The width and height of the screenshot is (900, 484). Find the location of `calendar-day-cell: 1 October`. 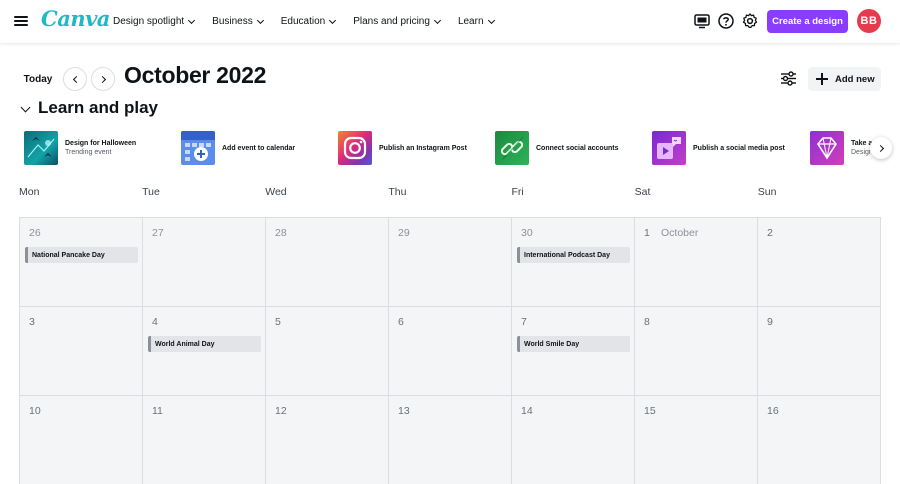

calendar-day-cell: 1 October is located at coordinates (696, 262).